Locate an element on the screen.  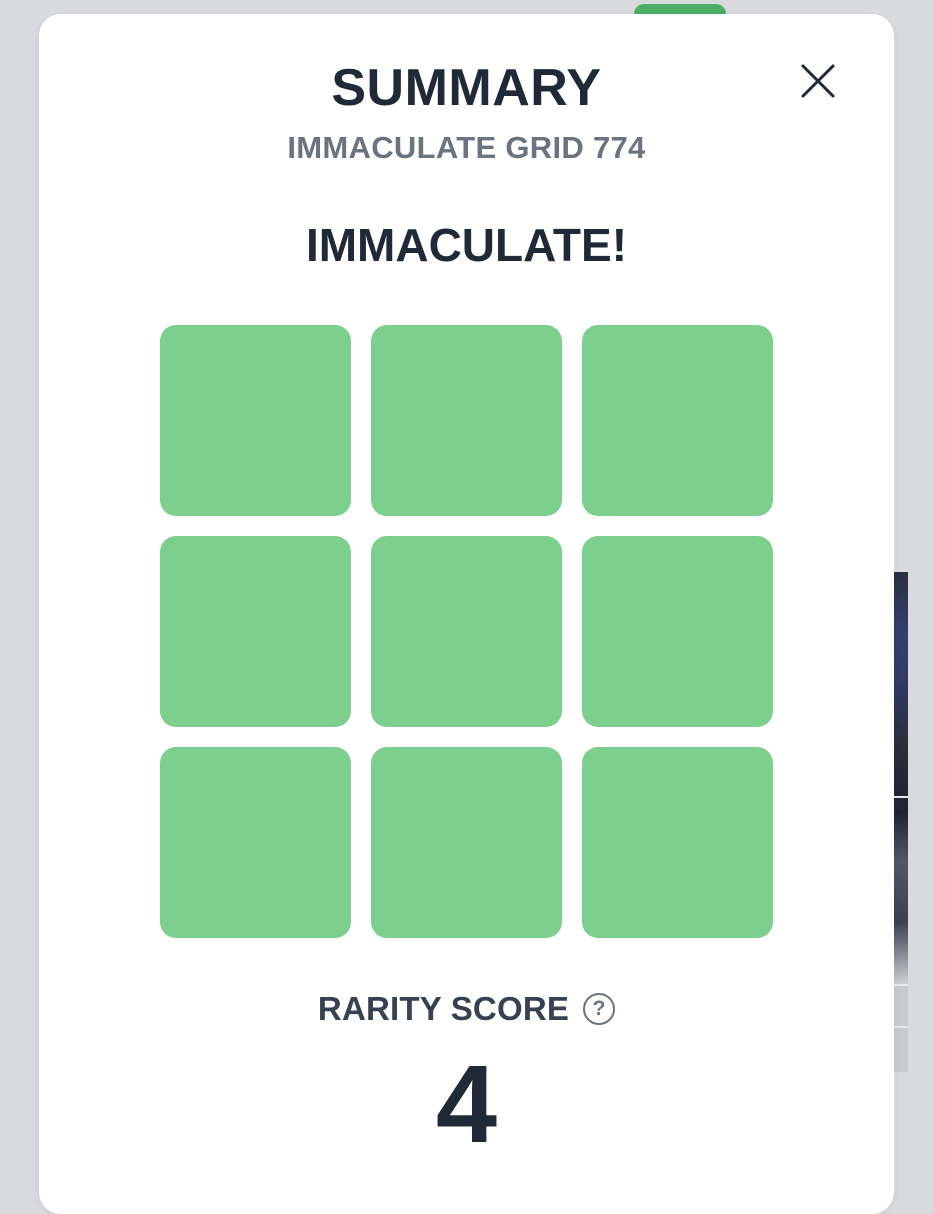
grid-number-subtitle: IMMACULATE GRID 774 is located at coordinates (466, 147).